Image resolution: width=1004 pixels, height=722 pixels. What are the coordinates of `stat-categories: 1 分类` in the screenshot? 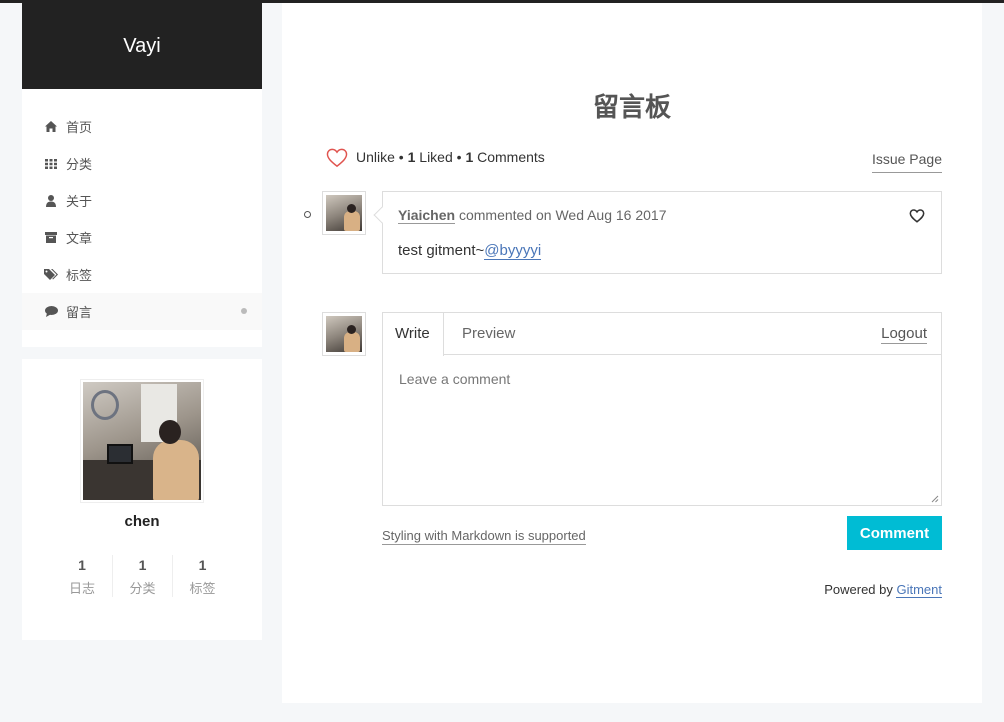 It's located at (142, 576).